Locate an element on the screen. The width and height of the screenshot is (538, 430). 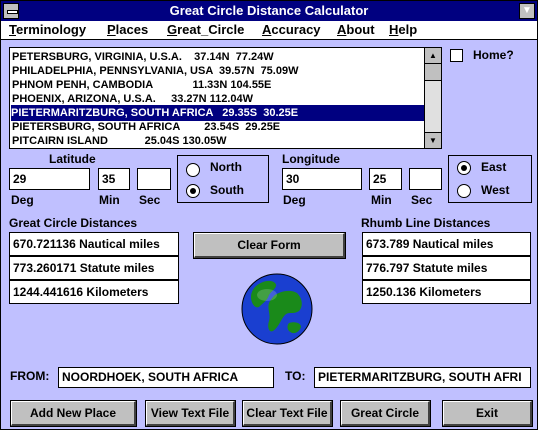
latitude-hemisphere-group: North South is located at coordinates (223, 179).